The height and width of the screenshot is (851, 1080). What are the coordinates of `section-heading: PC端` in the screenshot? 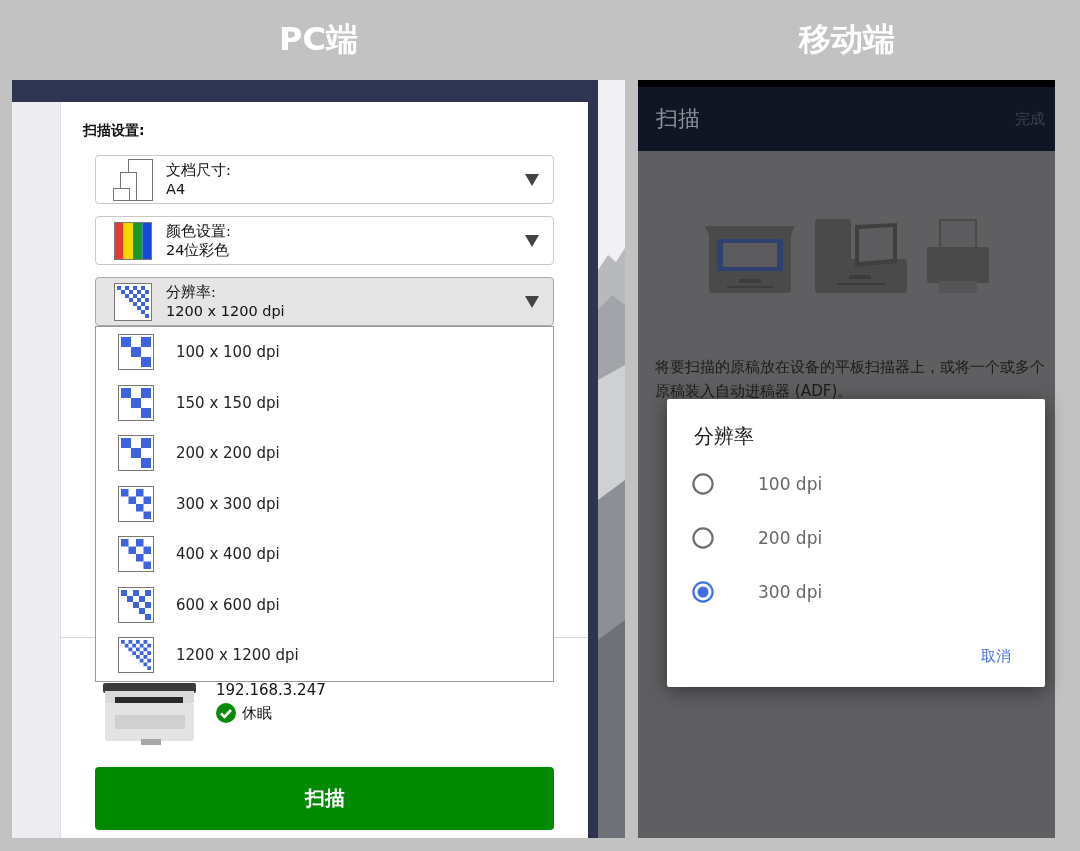 It's located at (318, 39).